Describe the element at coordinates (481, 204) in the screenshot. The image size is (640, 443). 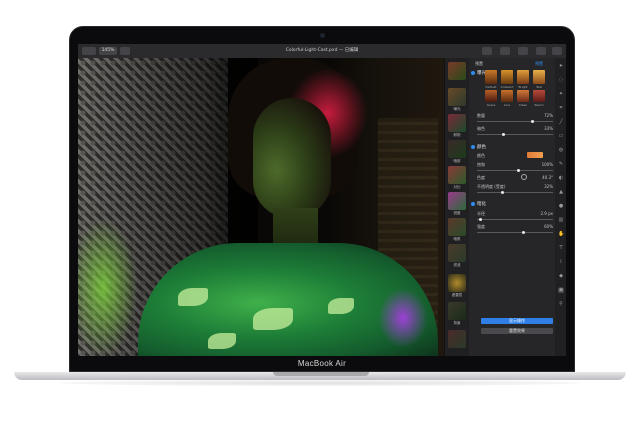
I see `section-title-text: 暗化` at that location.